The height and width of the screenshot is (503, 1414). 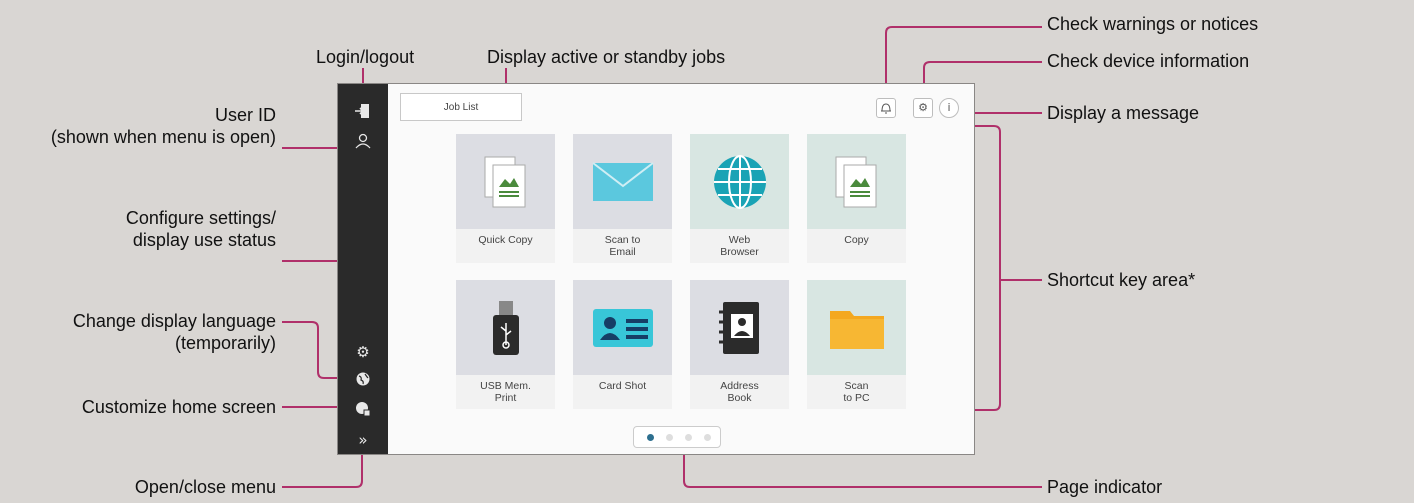 What do you see at coordinates (1148, 61) in the screenshot?
I see `callout-device-info: Check device information` at bounding box center [1148, 61].